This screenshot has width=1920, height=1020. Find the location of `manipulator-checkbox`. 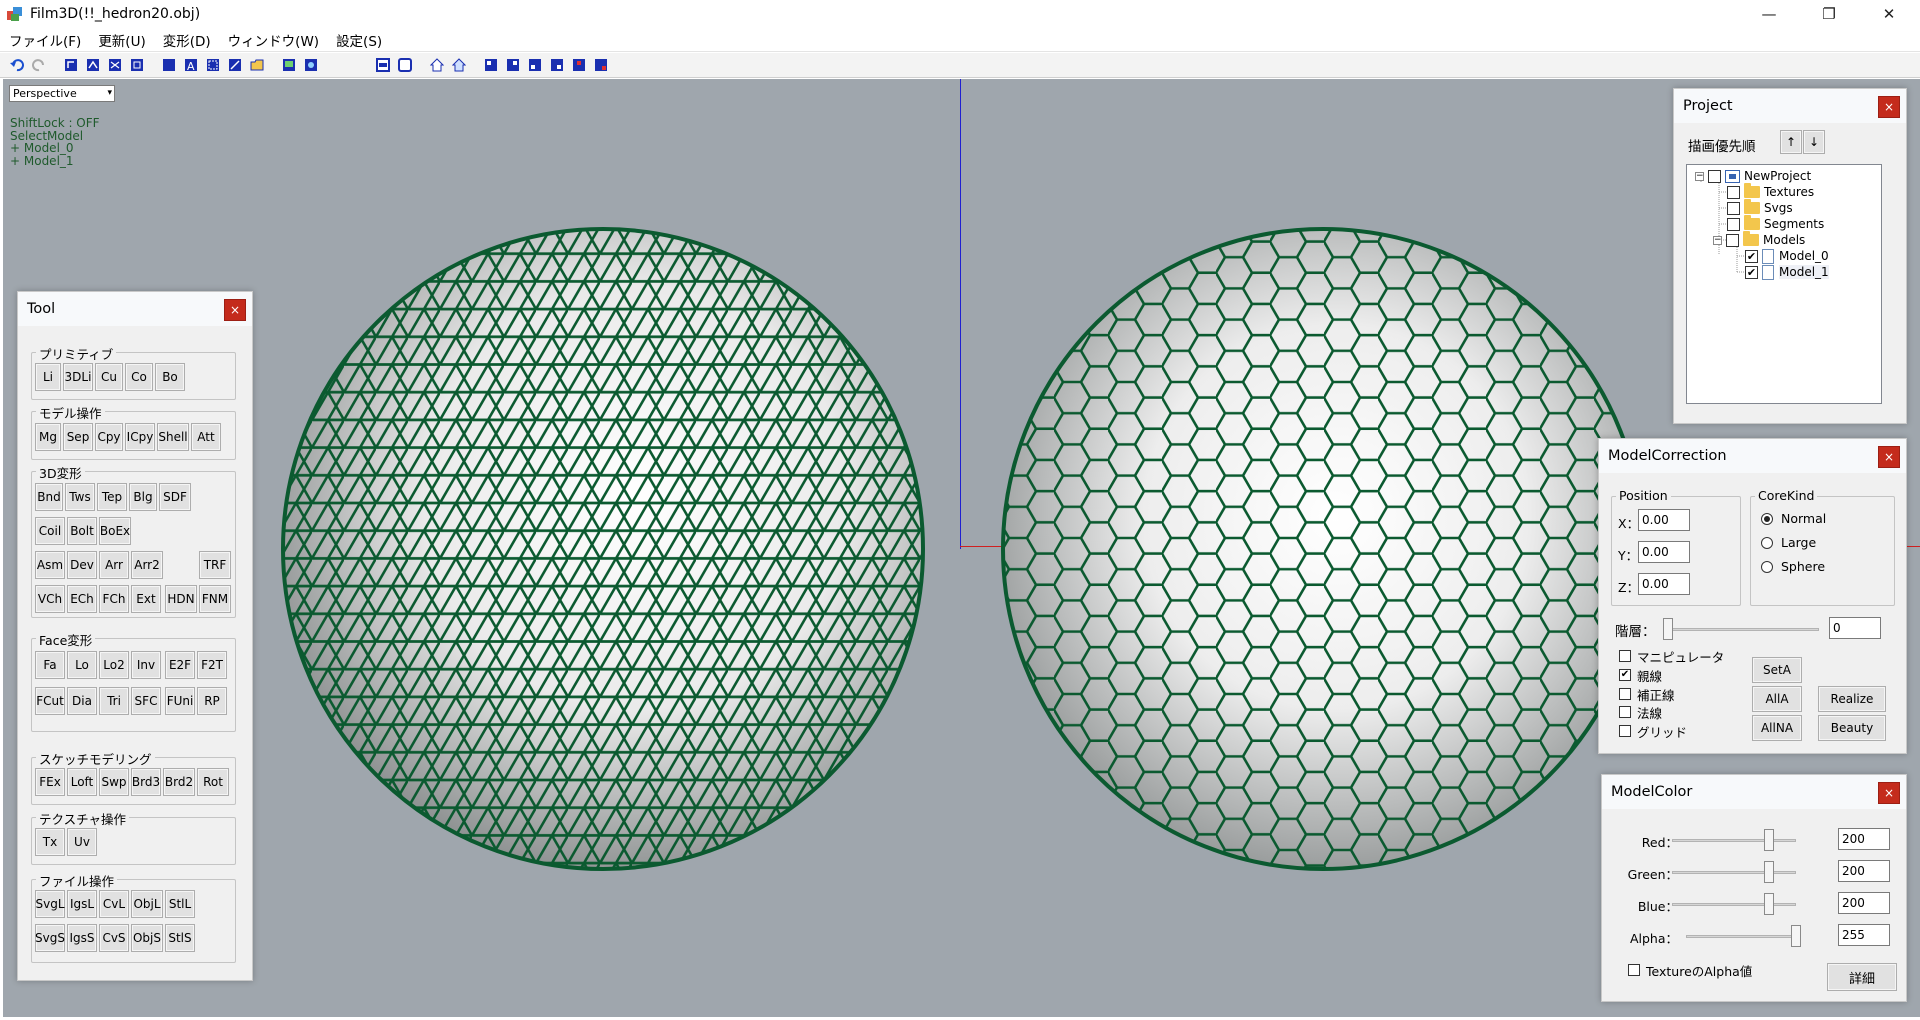

manipulator-checkbox is located at coordinates (1625, 656).